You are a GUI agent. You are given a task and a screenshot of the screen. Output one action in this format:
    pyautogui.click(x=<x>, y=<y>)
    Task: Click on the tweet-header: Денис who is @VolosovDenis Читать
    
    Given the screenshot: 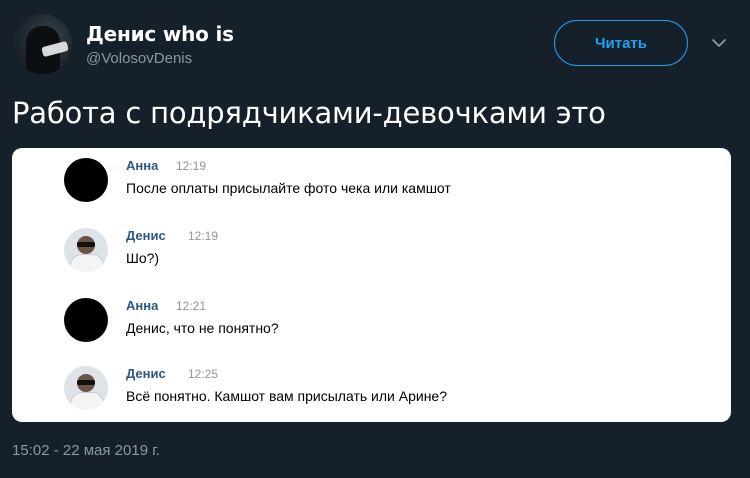 What is the action you would take?
    pyautogui.click(x=375, y=45)
    